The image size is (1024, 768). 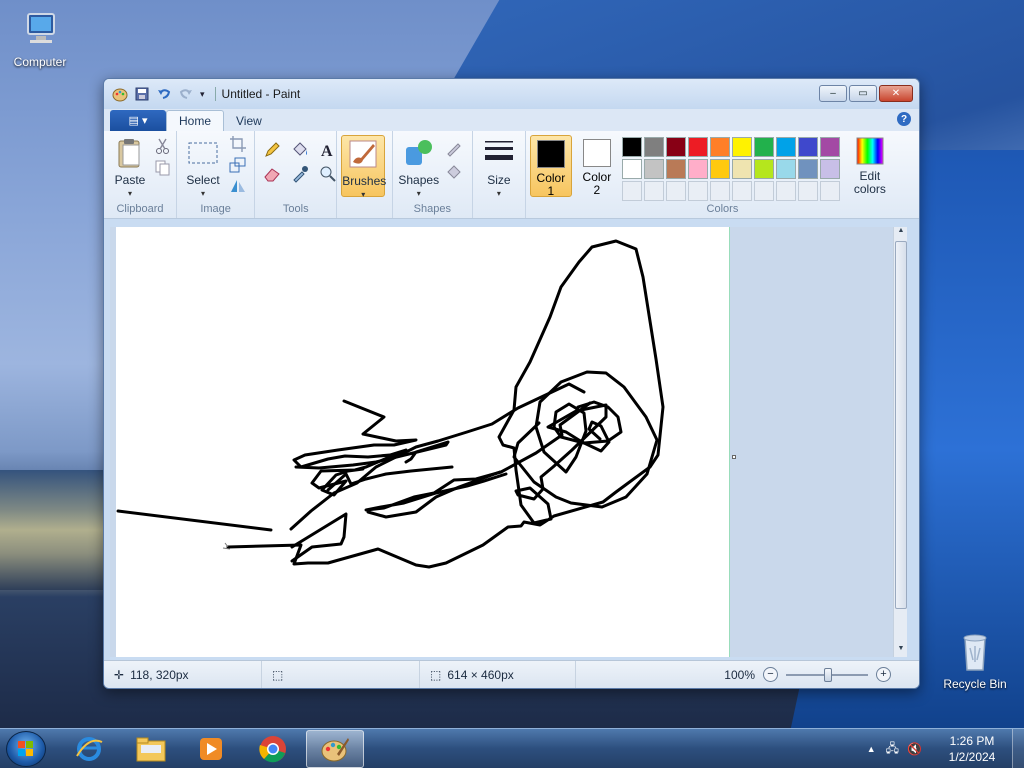 What do you see at coordinates (975, 661) in the screenshot?
I see `desktop-icon-recycle-bin: Recycle Bin` at bounding box center [975, 661].